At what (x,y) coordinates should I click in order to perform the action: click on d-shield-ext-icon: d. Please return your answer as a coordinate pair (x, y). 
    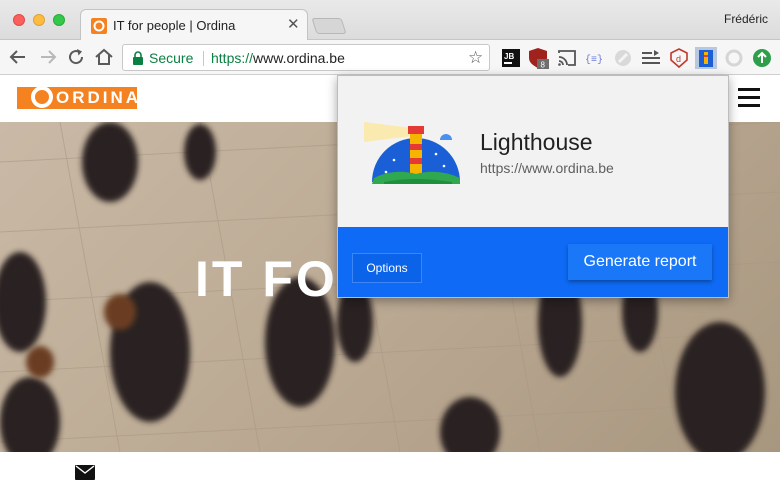
    Looking at the image, I should click on (679, 58).